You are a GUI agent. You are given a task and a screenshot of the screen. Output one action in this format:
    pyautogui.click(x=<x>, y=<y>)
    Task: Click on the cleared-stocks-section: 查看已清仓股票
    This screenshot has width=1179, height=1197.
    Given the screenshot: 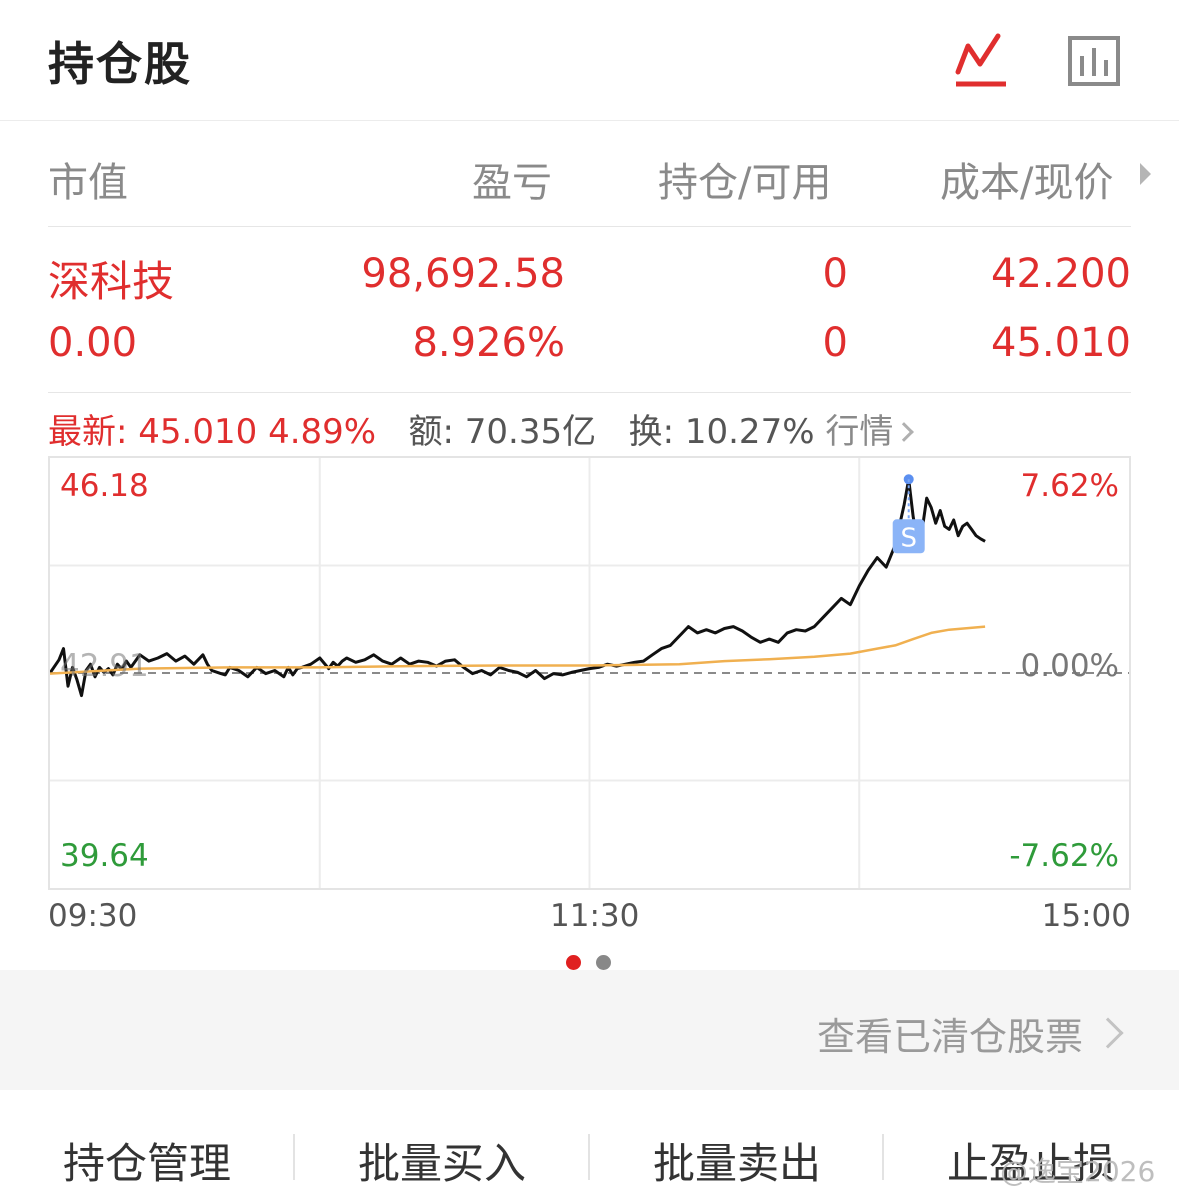 What is the action you would take?
    pyautogui.click(x=589, y=1030)
    